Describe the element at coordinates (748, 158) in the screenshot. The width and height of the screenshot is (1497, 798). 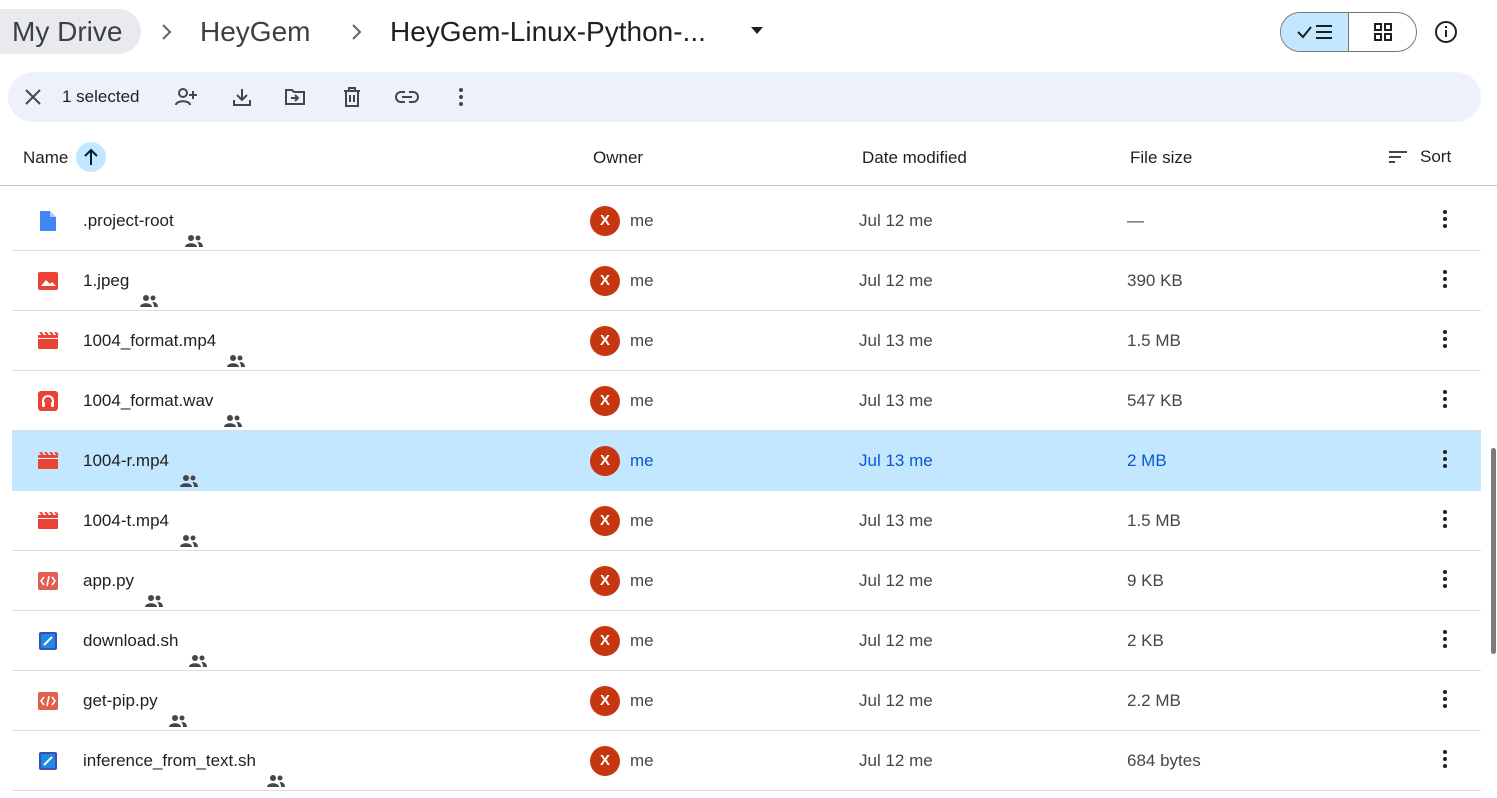
I see `column-header: Name Owner Date modified File size` at that location.